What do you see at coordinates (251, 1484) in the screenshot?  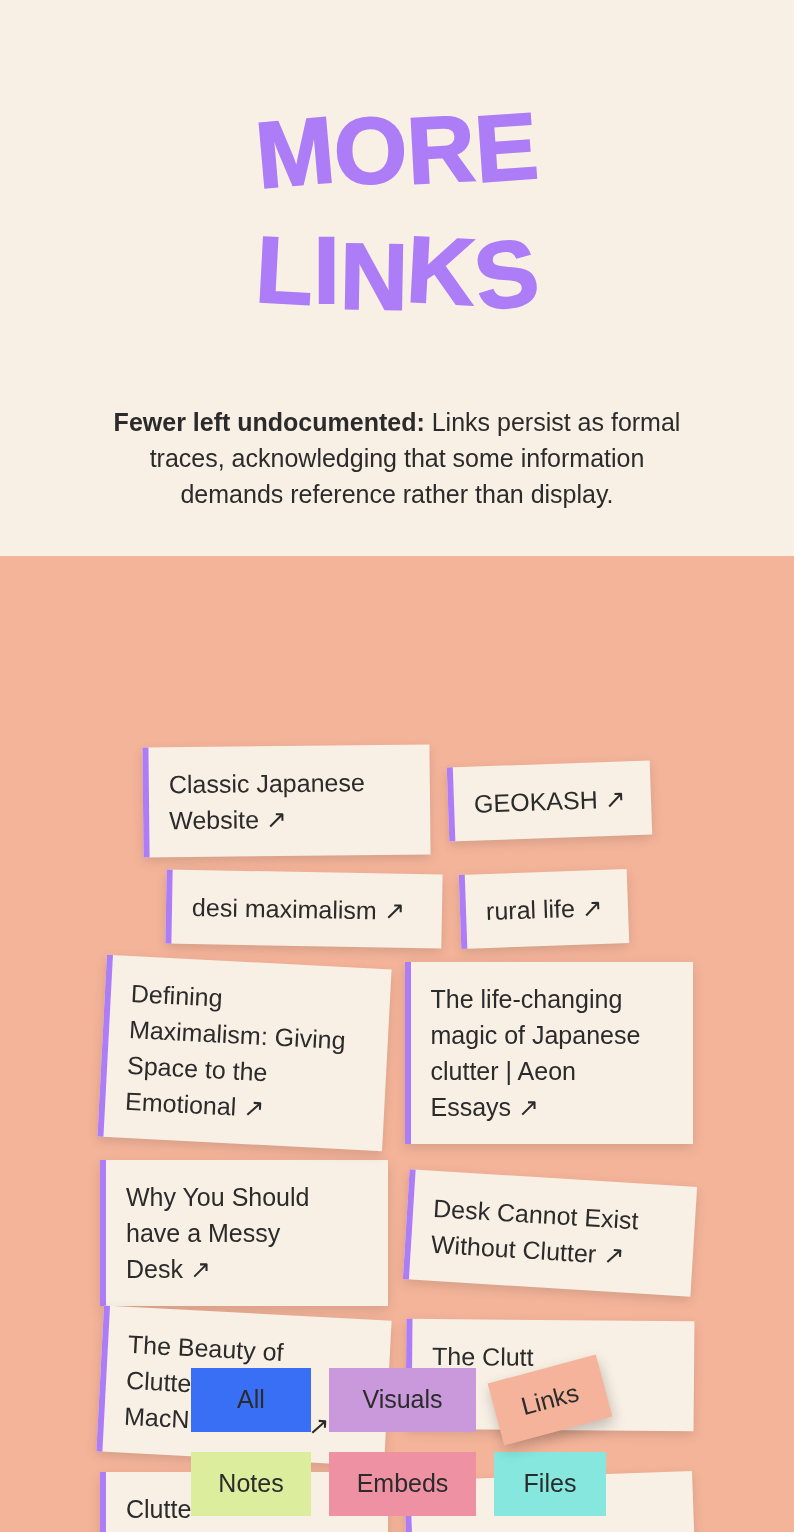 I see `filter-button: Notes` at bounding box center [251, 1484].